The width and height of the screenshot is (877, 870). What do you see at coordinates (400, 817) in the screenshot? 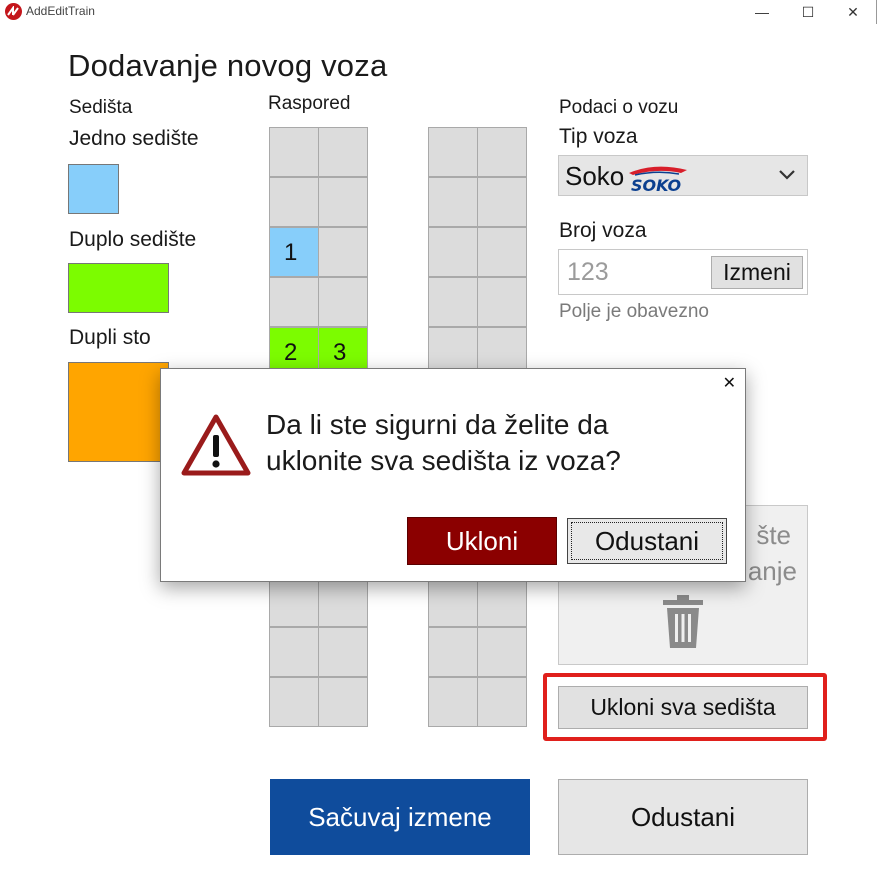
I see `save-changes-button: Sačuvaj izmene` at bounding box center [400, 817].